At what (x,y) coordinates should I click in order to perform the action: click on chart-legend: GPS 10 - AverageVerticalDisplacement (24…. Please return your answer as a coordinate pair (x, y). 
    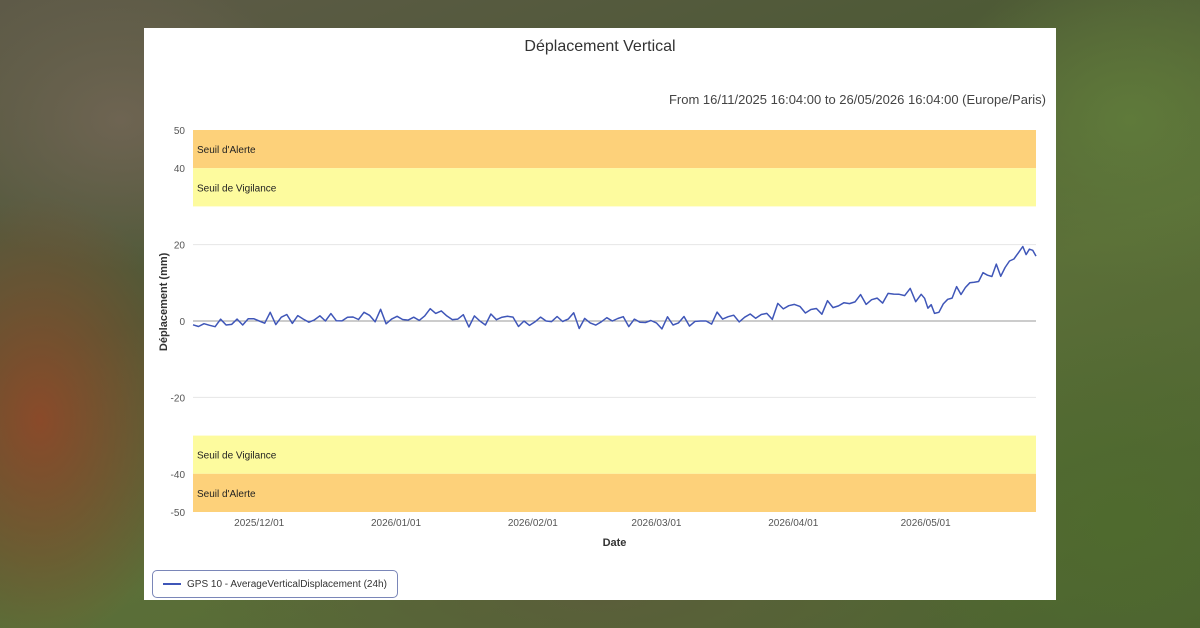
    Looking at the image, I should click on (275, 584).